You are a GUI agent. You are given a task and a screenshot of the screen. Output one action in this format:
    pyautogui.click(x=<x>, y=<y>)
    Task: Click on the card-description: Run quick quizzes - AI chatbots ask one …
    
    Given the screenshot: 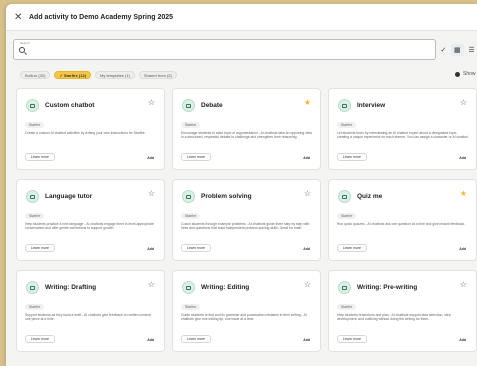 What is the action you would take?
    pyautogui.click(x=401, y=224)
    